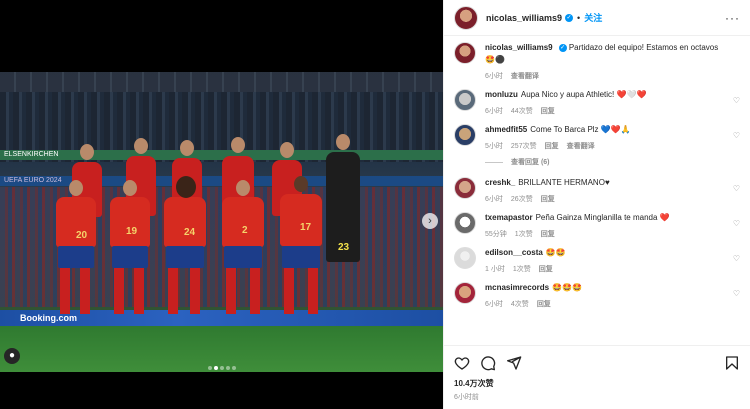  I want to click on post-time: 6小时前, so click(466, 397).